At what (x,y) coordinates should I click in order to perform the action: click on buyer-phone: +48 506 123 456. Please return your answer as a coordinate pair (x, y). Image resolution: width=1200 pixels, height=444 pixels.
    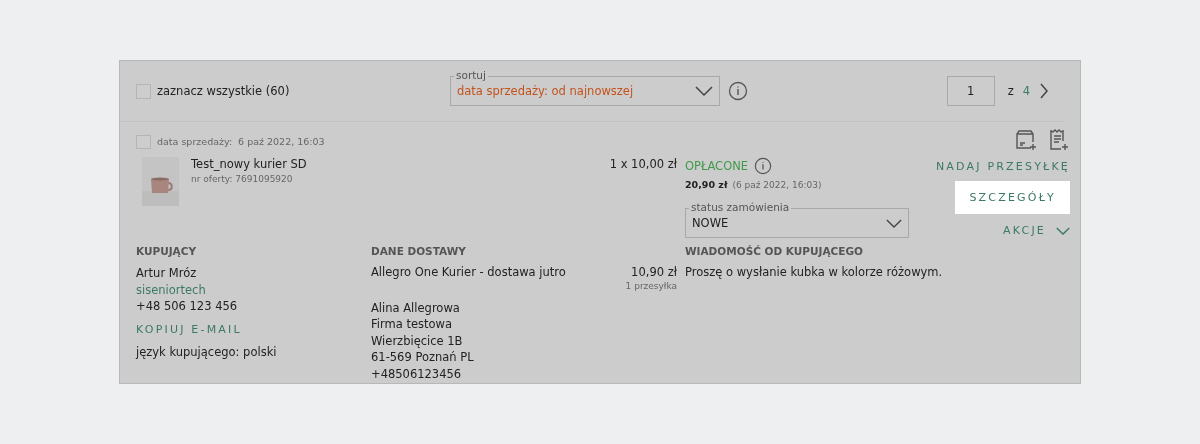
    Looking at the image, I should click on (187, 306).